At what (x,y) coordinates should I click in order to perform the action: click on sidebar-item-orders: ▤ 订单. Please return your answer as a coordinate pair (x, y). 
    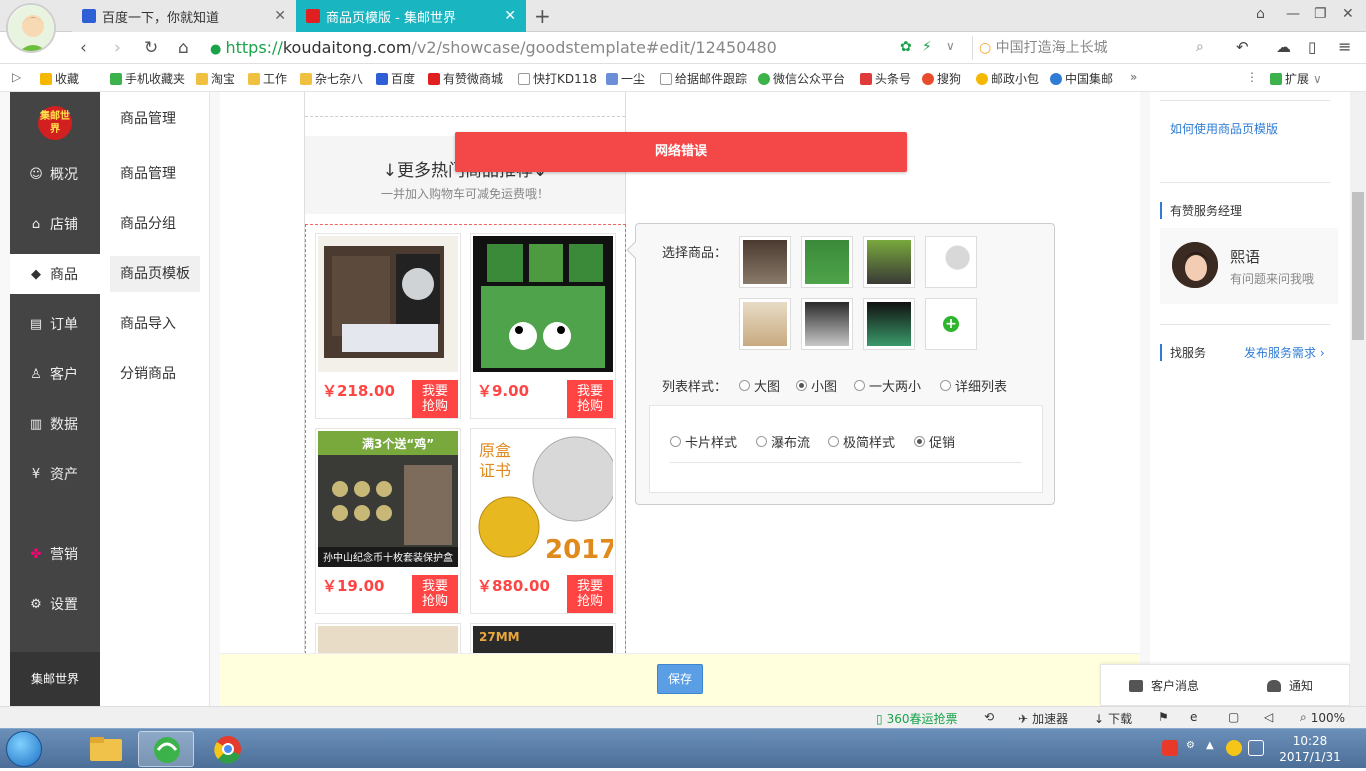
    Looking at the image, I should click on (55, 324).